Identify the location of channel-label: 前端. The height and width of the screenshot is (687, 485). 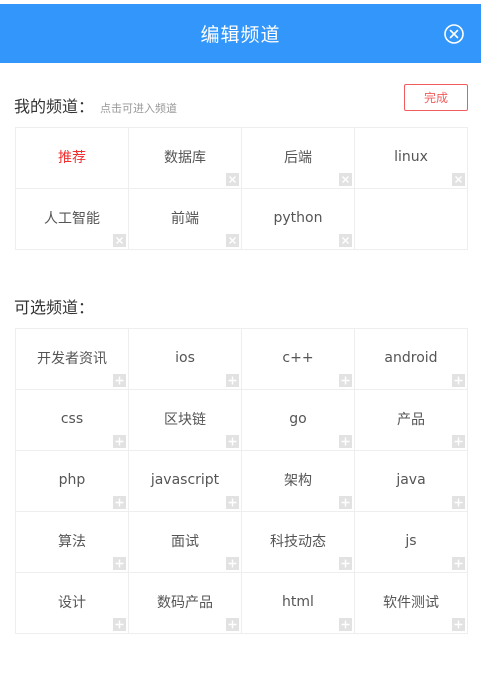
(185, 219).